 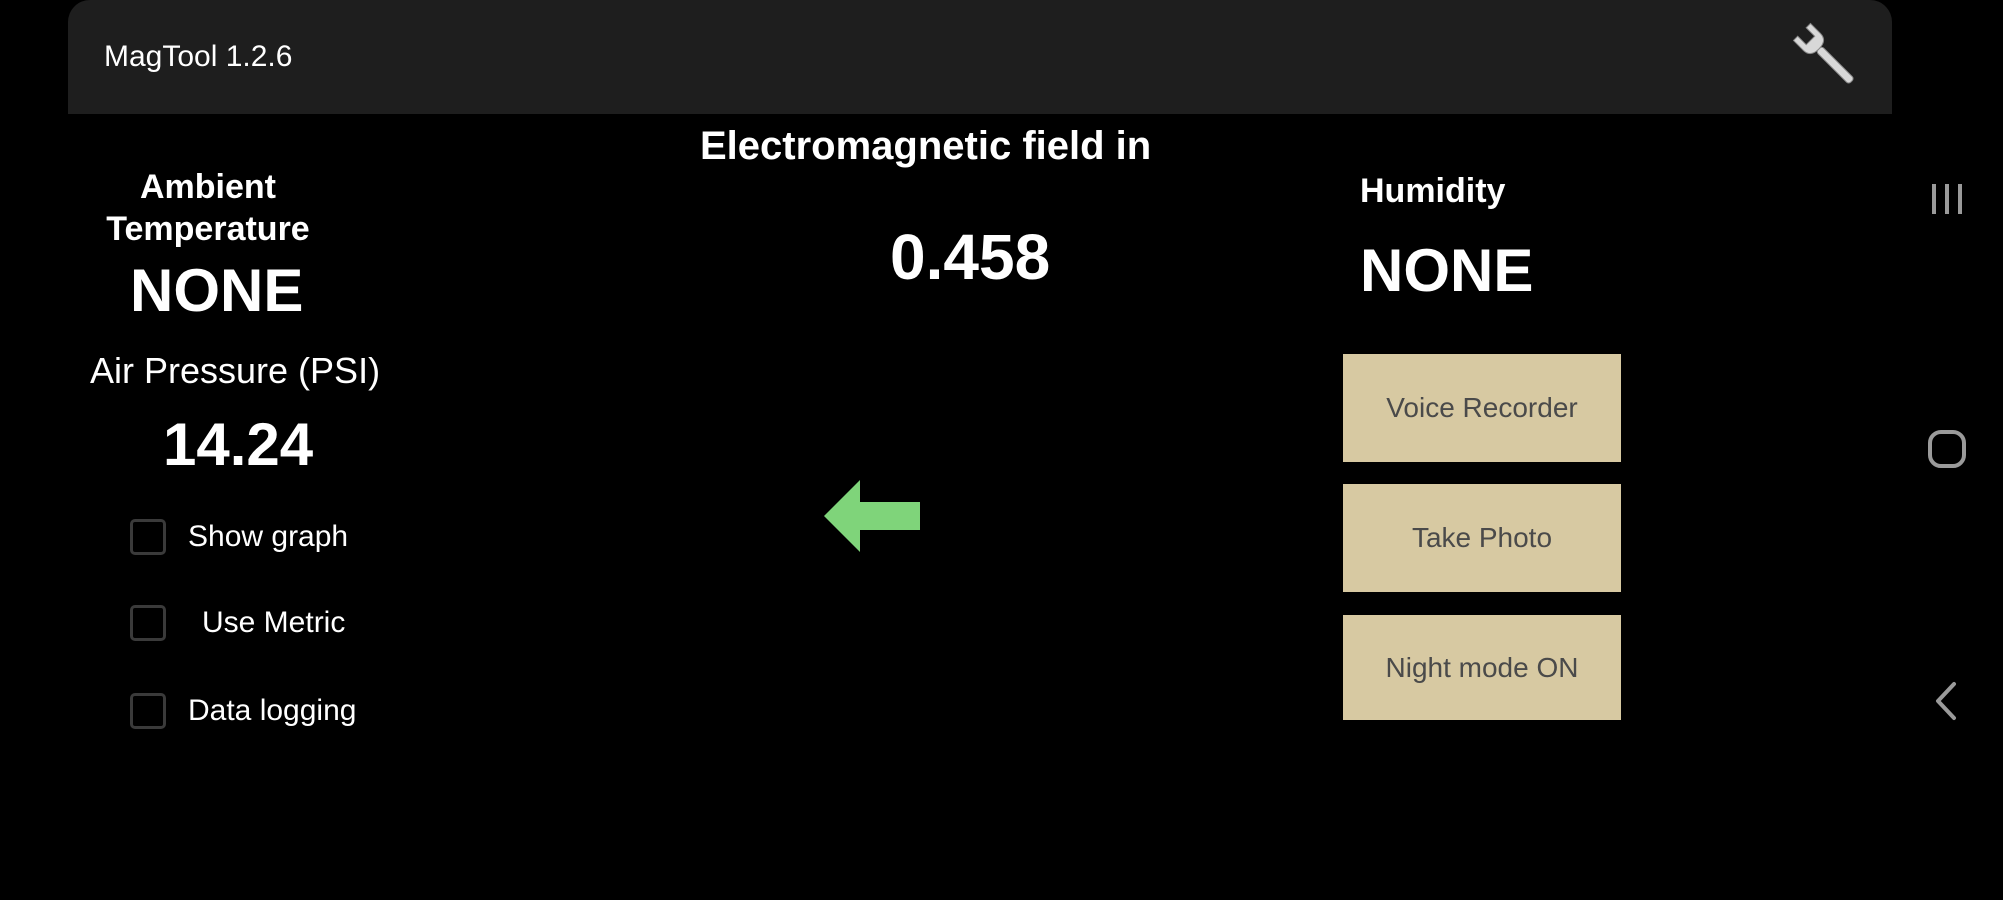 What do you see at coordinates (272, 710) in the screenshot?
I see `data-logging-label: Data logging` at bounding box center [272, 710].